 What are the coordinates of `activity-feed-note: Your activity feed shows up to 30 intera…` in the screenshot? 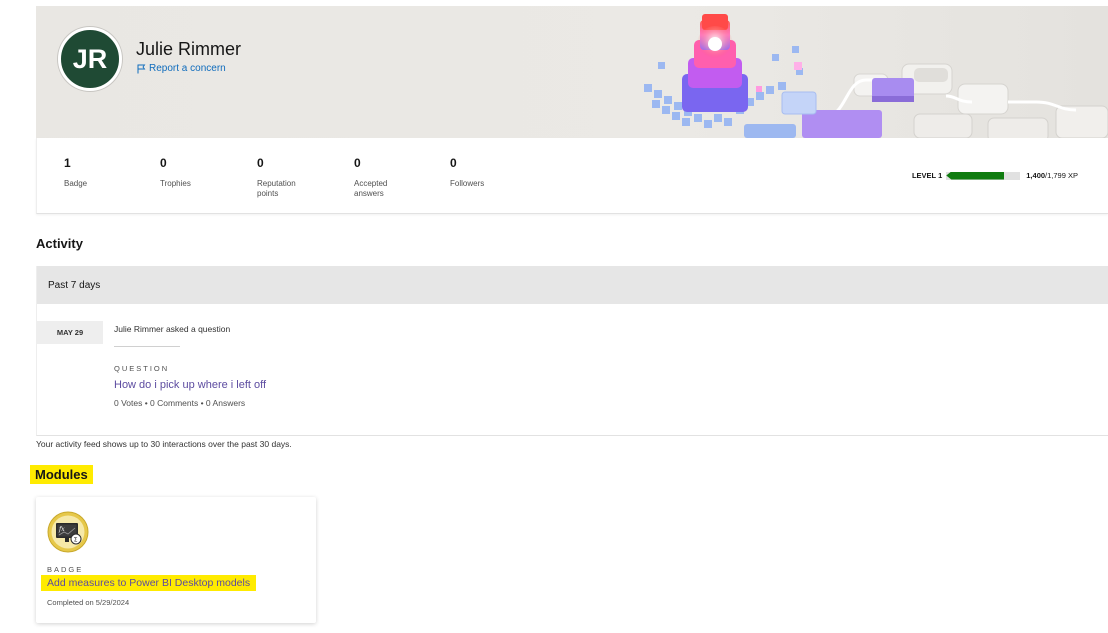 It's located at (164, 444).